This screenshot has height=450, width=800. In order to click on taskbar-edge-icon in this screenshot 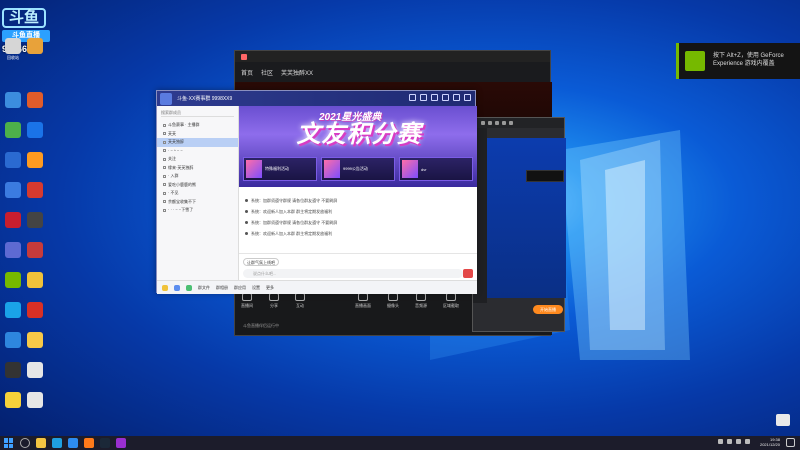, I will do `click(57, 443)`.